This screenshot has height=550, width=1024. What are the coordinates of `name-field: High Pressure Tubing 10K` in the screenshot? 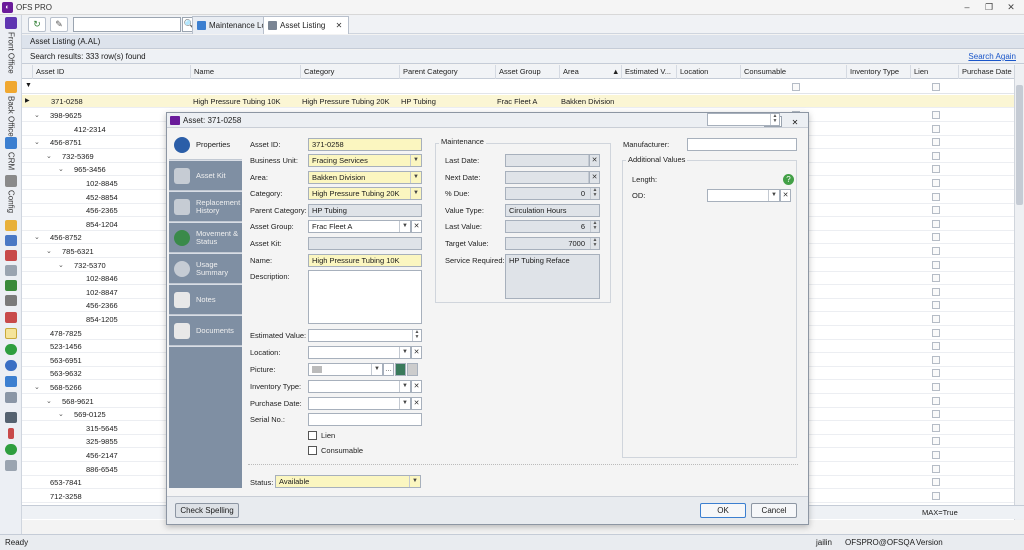 It's located at (365, 260).